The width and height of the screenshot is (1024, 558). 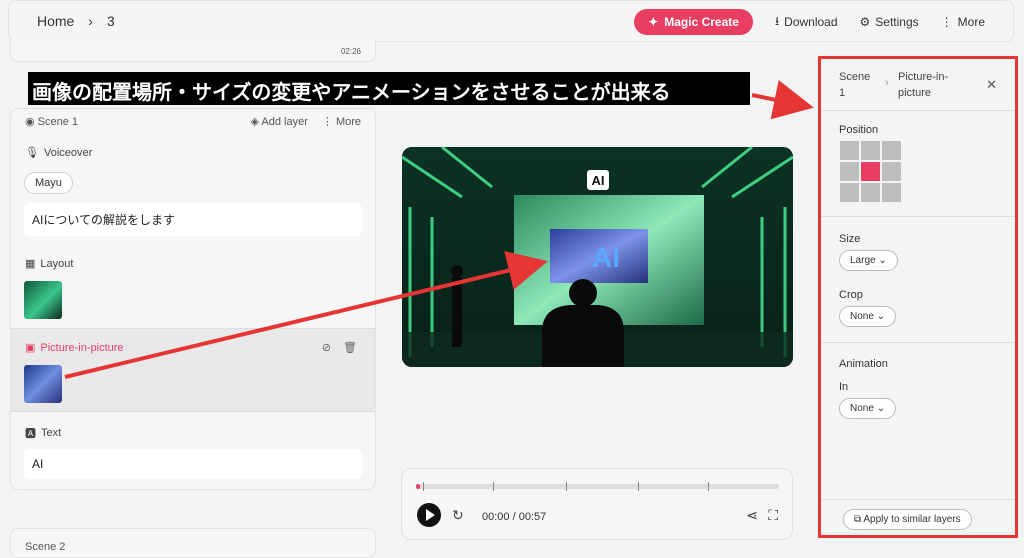 I want to click on apply-to-similar-layers-button: ⧉ Apply to similar layers, so click(x=907, y=519).